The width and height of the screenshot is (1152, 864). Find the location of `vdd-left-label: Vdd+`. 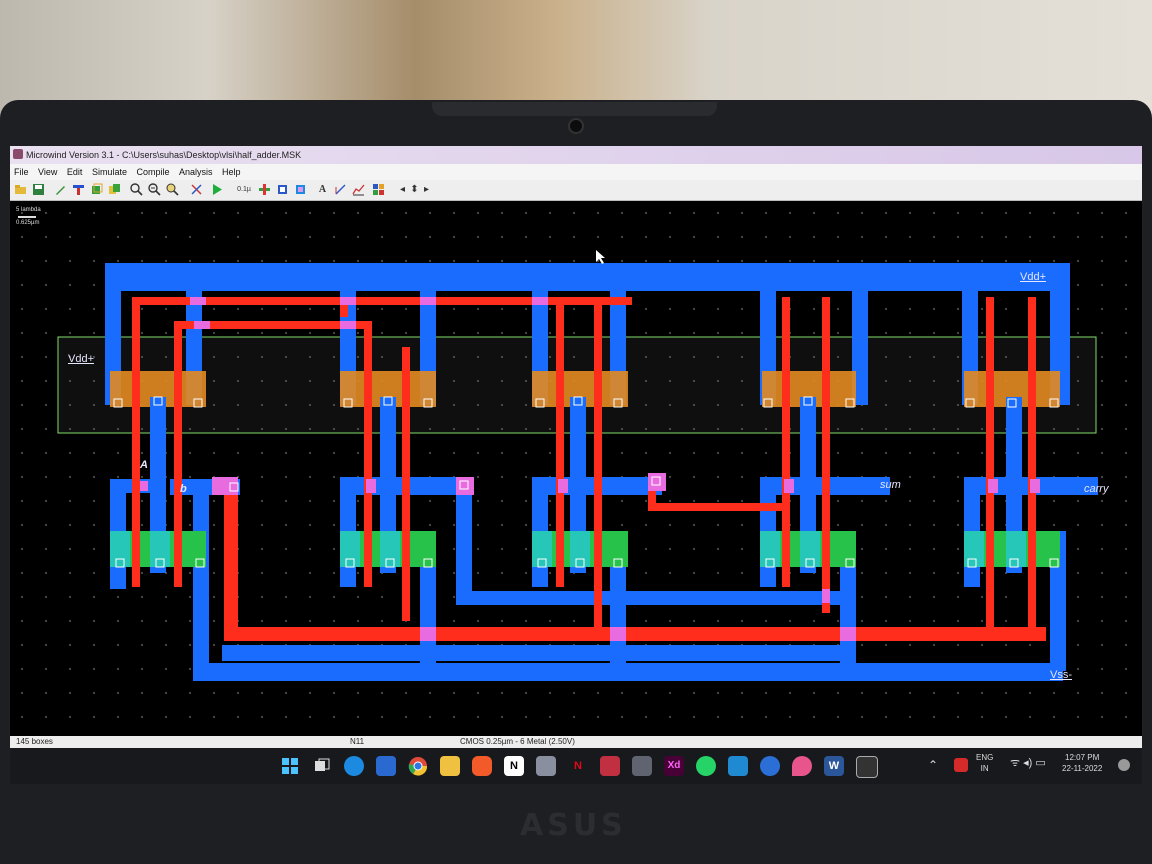

vdd-left-label: Vdd+ is located at coordinates (81, 359).